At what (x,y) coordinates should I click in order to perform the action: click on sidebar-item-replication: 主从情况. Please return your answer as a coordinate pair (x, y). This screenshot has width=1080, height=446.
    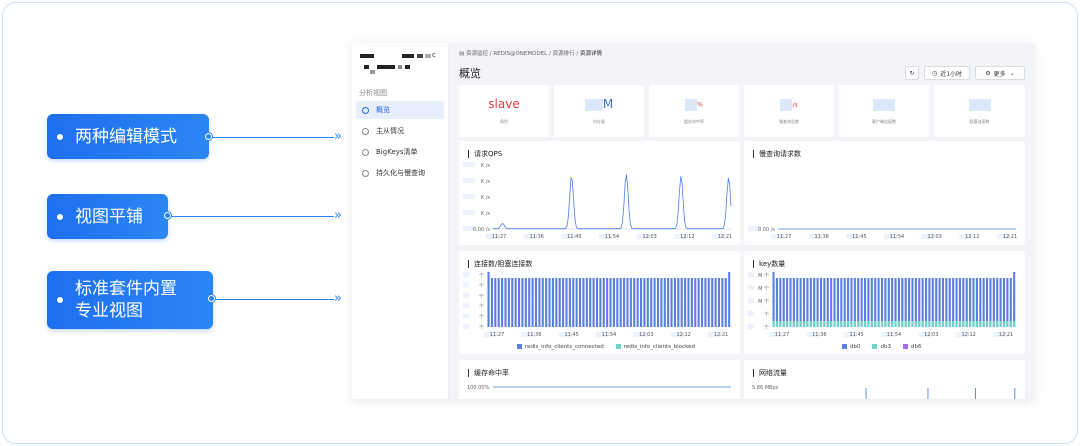
    Looking at the image, I should click on (400, 131).